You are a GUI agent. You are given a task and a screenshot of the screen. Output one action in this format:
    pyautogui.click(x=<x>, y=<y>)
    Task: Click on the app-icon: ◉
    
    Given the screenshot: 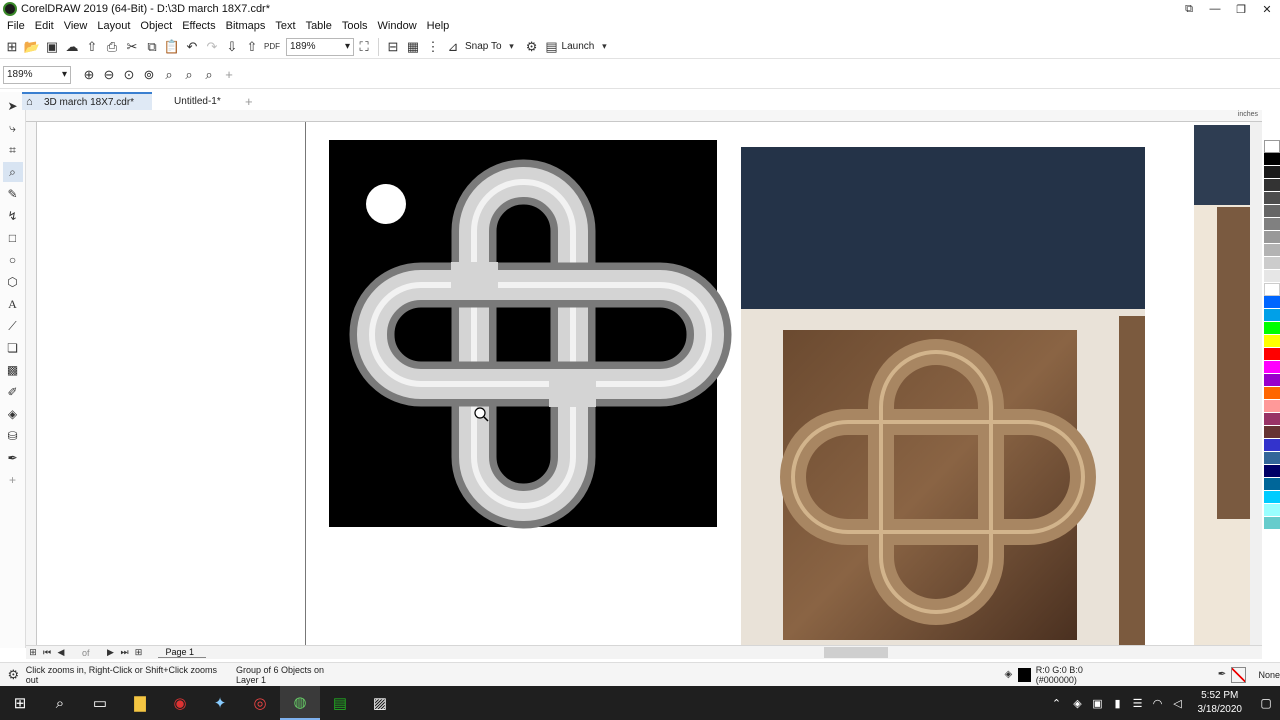 What is the action you would take?
    pyautogui.click(x=180, y=703)
    